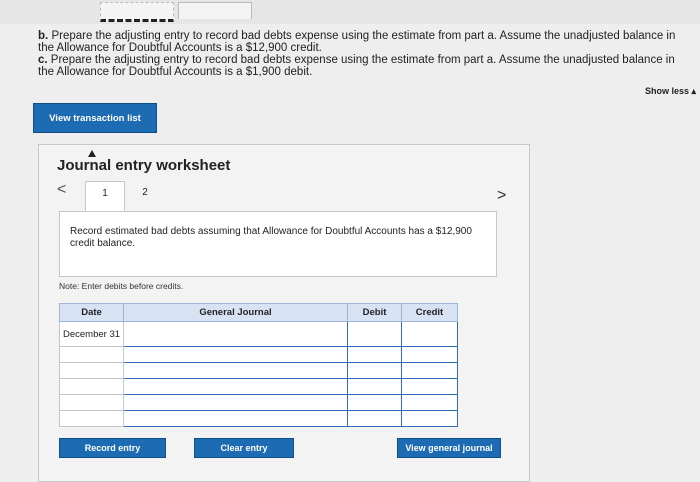 This screenshot has width=700, height=482. What do you see at coordinates (501, 196) in the screenshot?
I see `next-arrow-icon: >` at bounding box center [501, 196].